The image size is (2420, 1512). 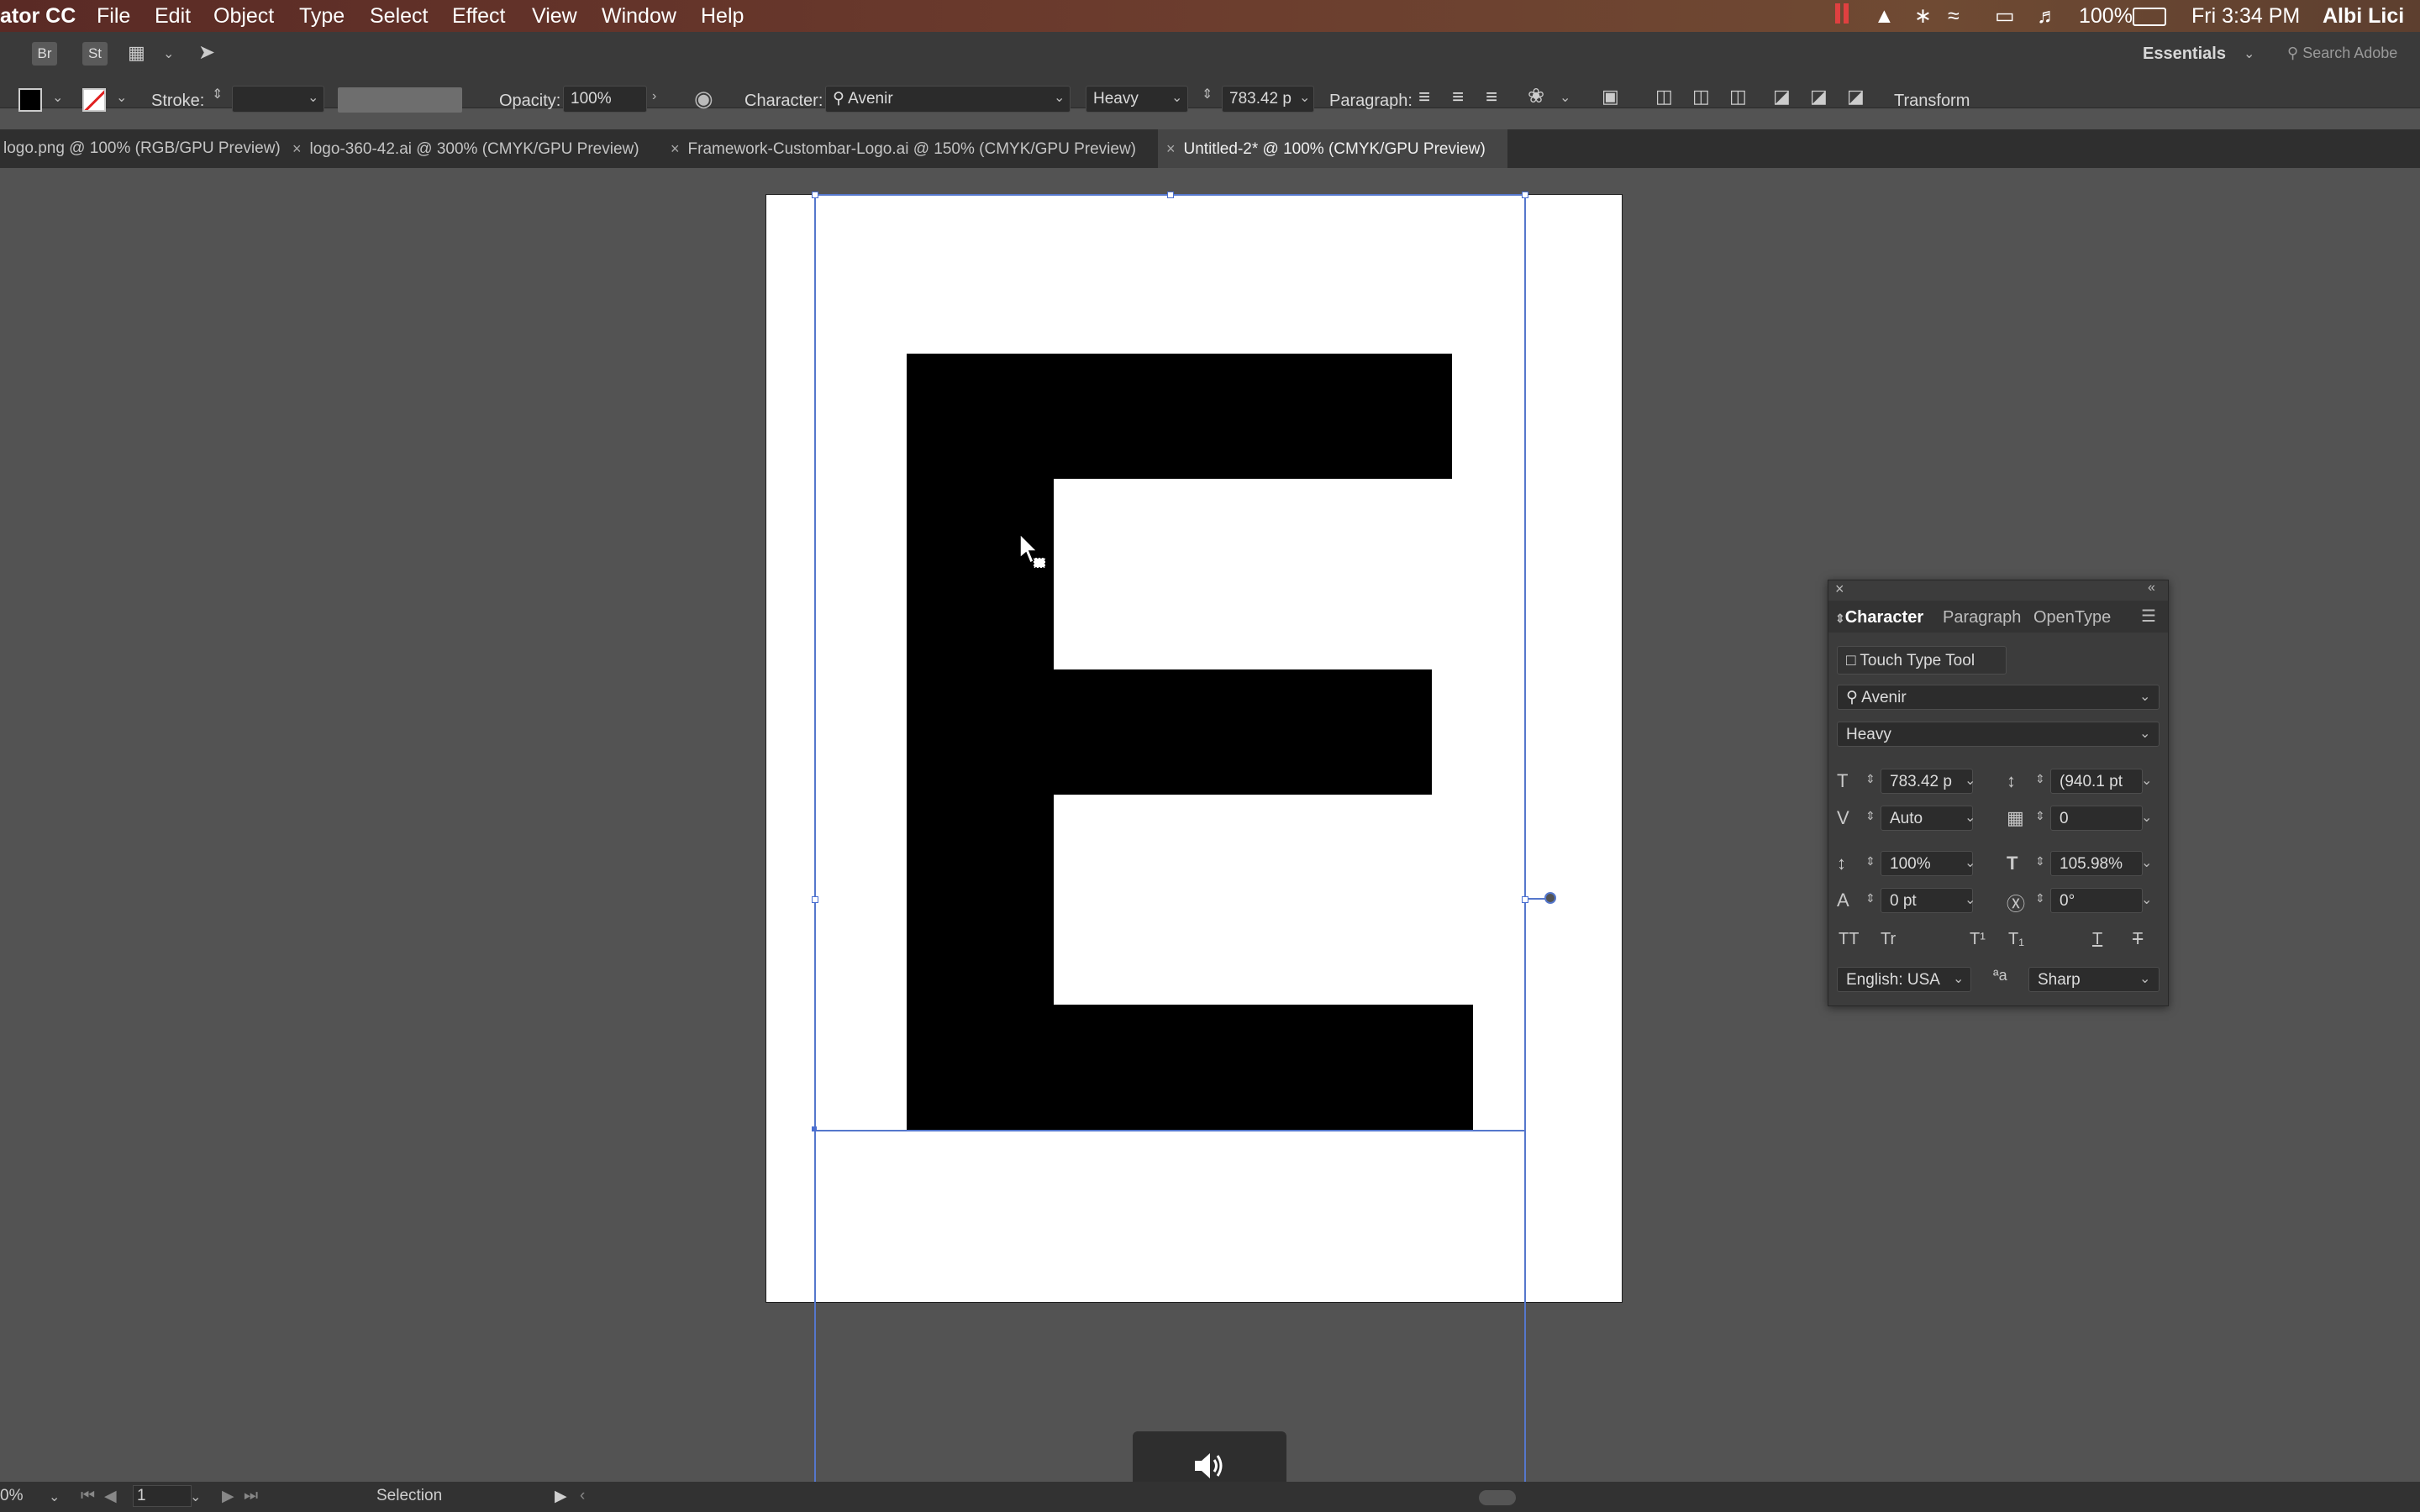 What do you see at coordinates (2015, 817) in the screenshot?
I see `tracking-icon: ▦` at bounding box center [2015, 817].